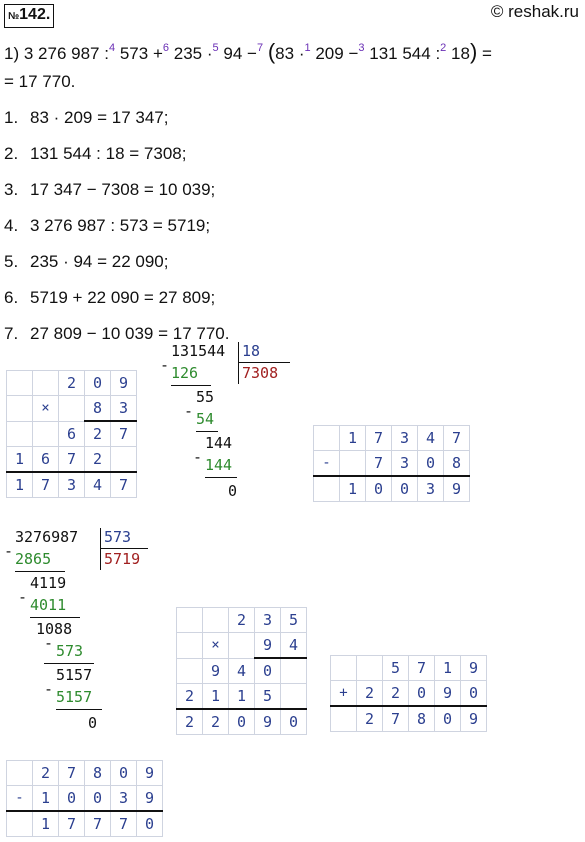 The width and height of the screenshot is (585, 842). Describe the element at coordinates (241, 671) in the screenshot. I see `multiplication-235-94: 235 × 9 4 940 2115 22090` at that location.